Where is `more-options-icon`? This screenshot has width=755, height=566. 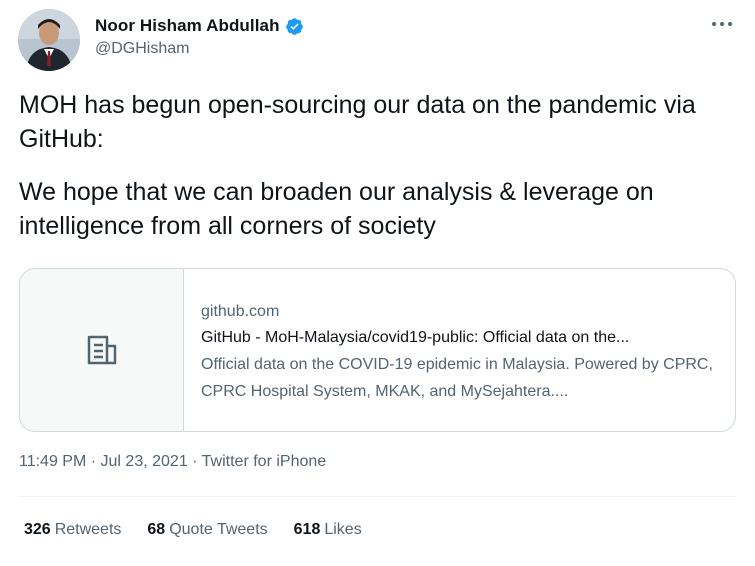
more-options-icon is located at coordinates (722, 24).